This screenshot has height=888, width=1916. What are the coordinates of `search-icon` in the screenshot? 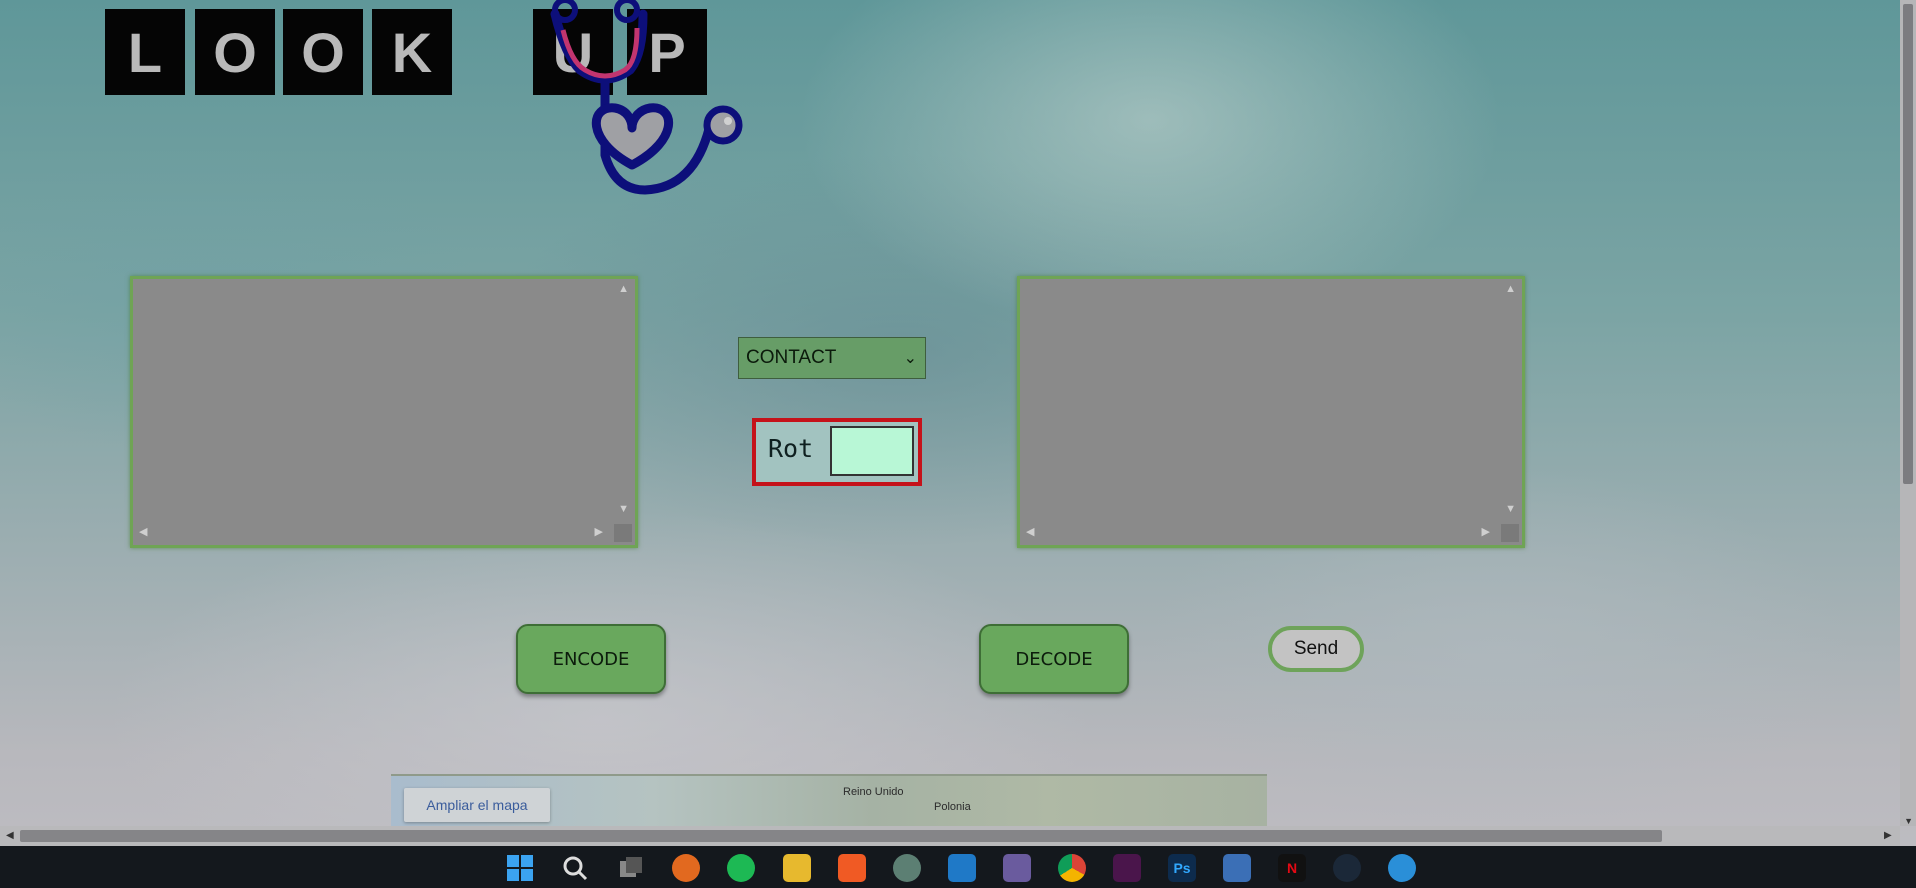 It's located at (575, 868).